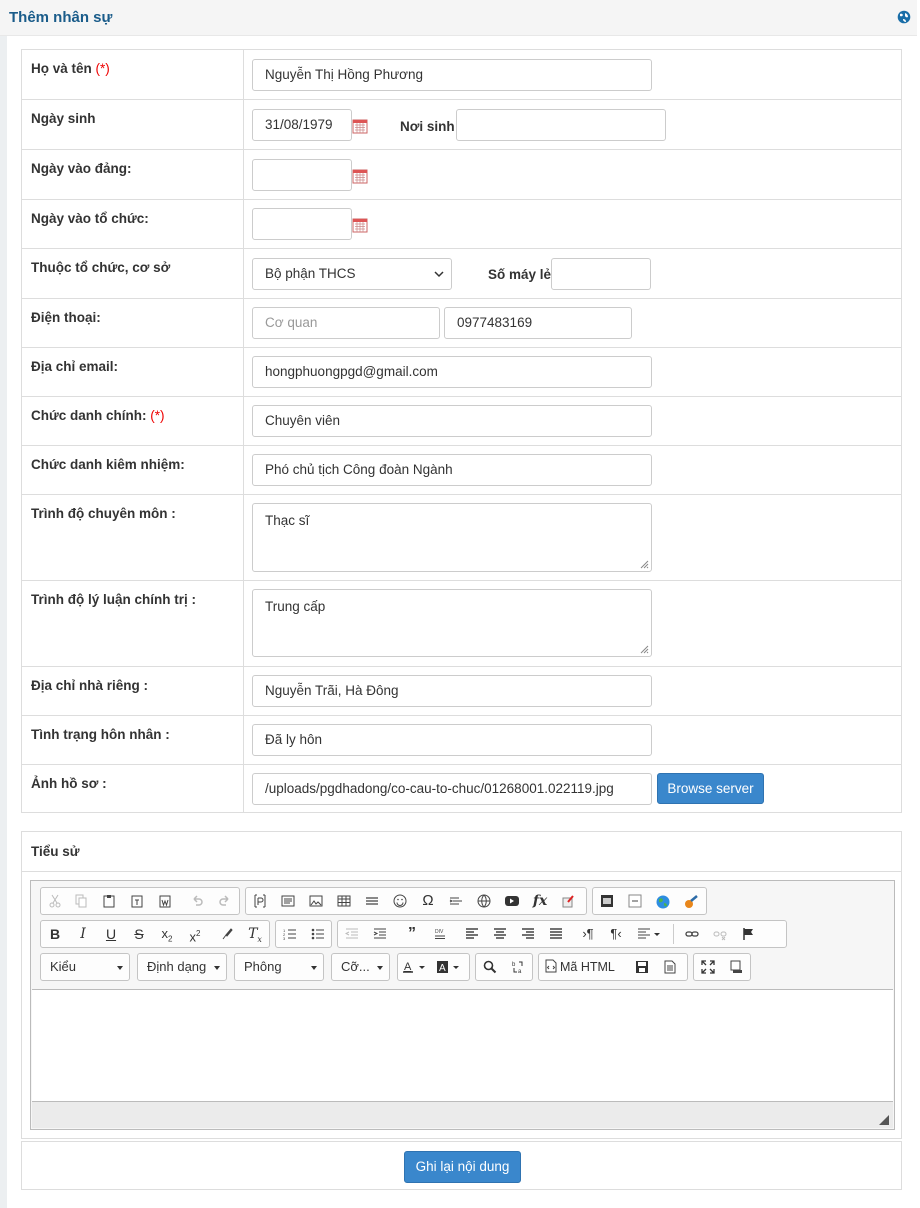 The height and width of the screenshot is (1208, 920). Describe the element at coordinates (514, 965) in the screenshot. I see `svg-text: b` at that location.